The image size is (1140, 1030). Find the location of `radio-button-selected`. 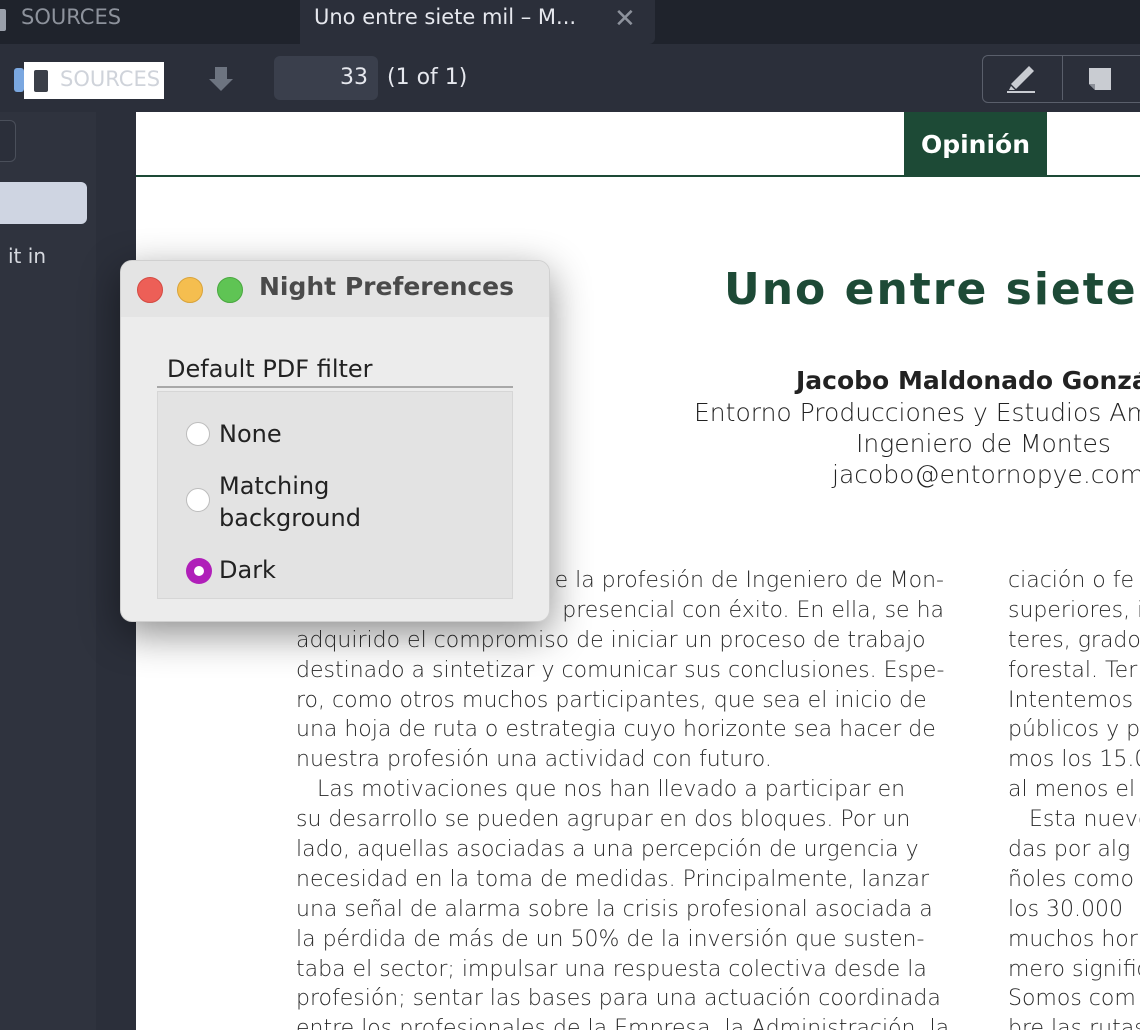

radio-button-selected is located at coordinates (199, 571).